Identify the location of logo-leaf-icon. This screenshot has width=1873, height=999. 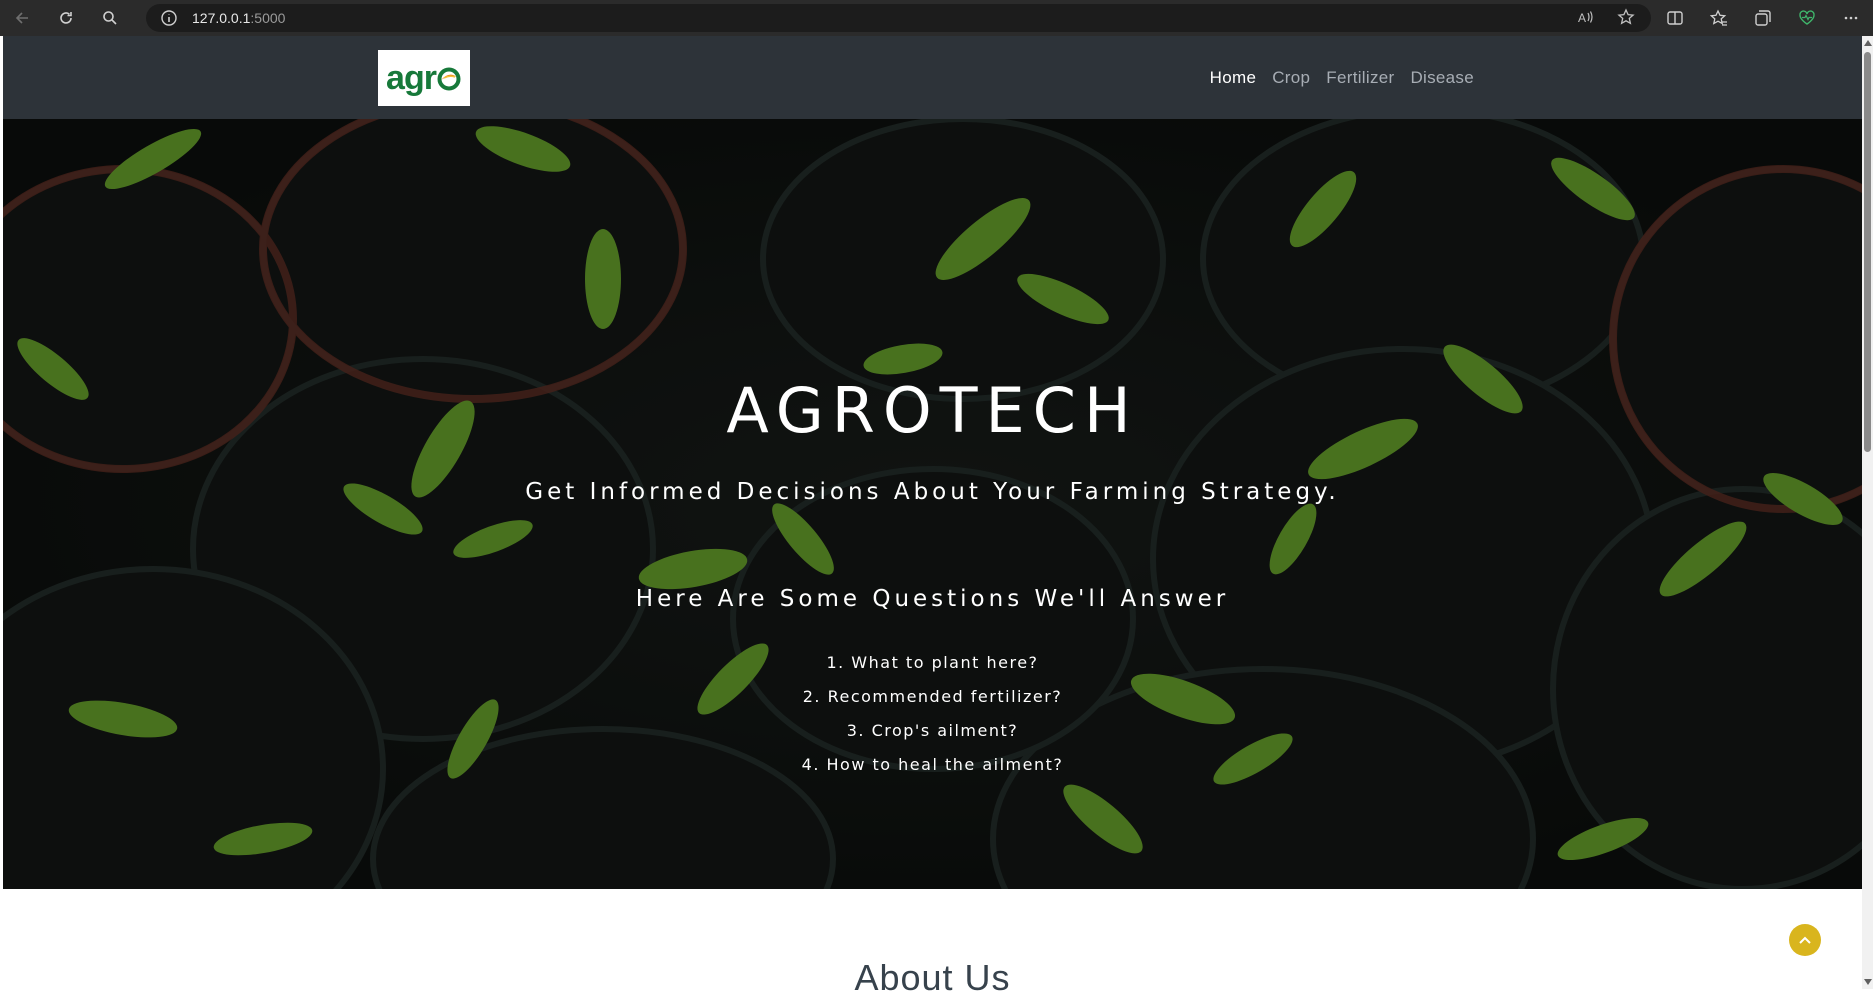
(449, 78).